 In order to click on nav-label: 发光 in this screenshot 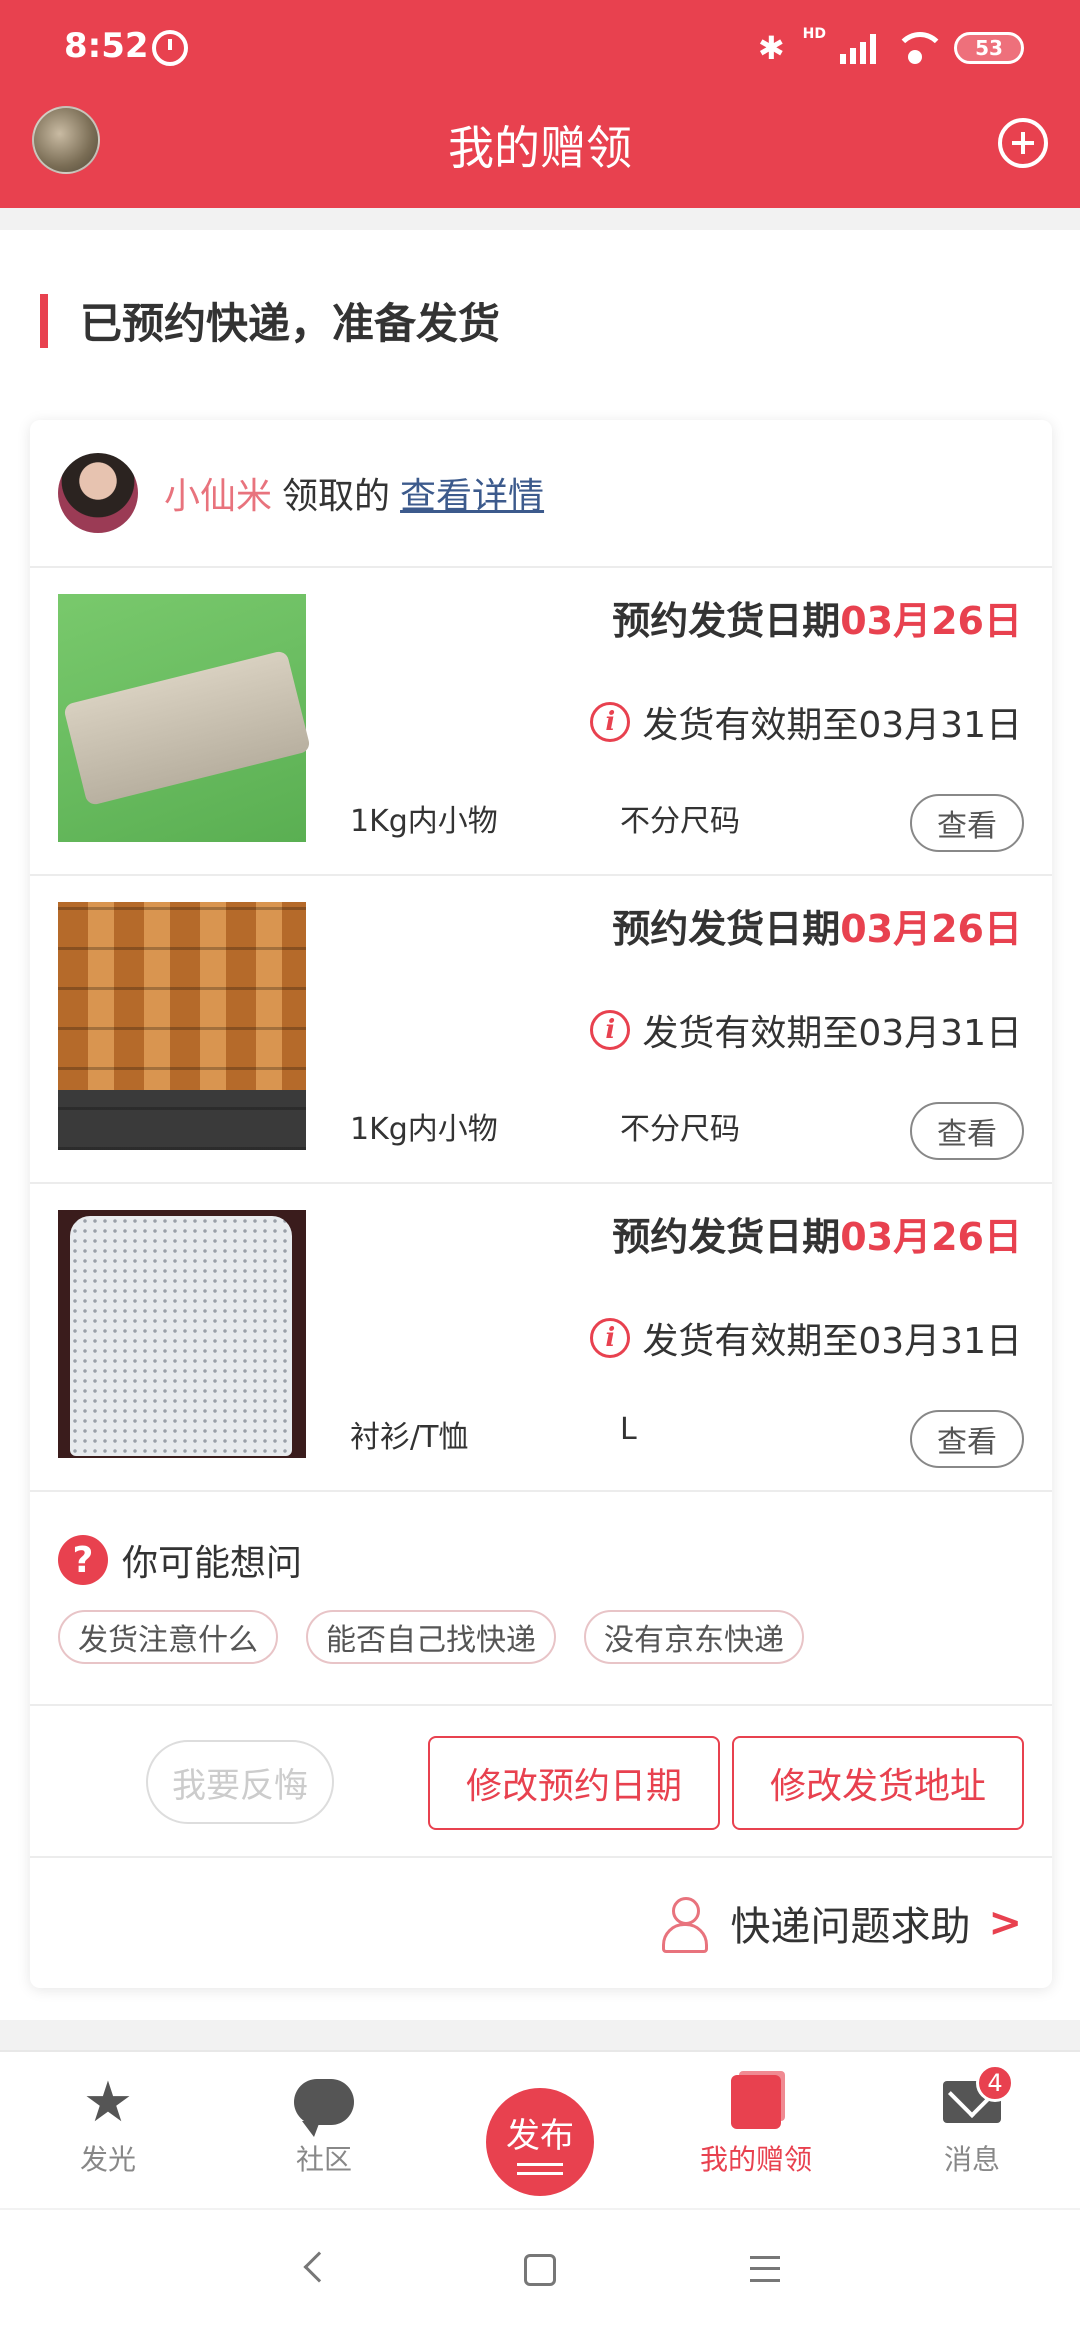, I will do `click(107, 2159)`.